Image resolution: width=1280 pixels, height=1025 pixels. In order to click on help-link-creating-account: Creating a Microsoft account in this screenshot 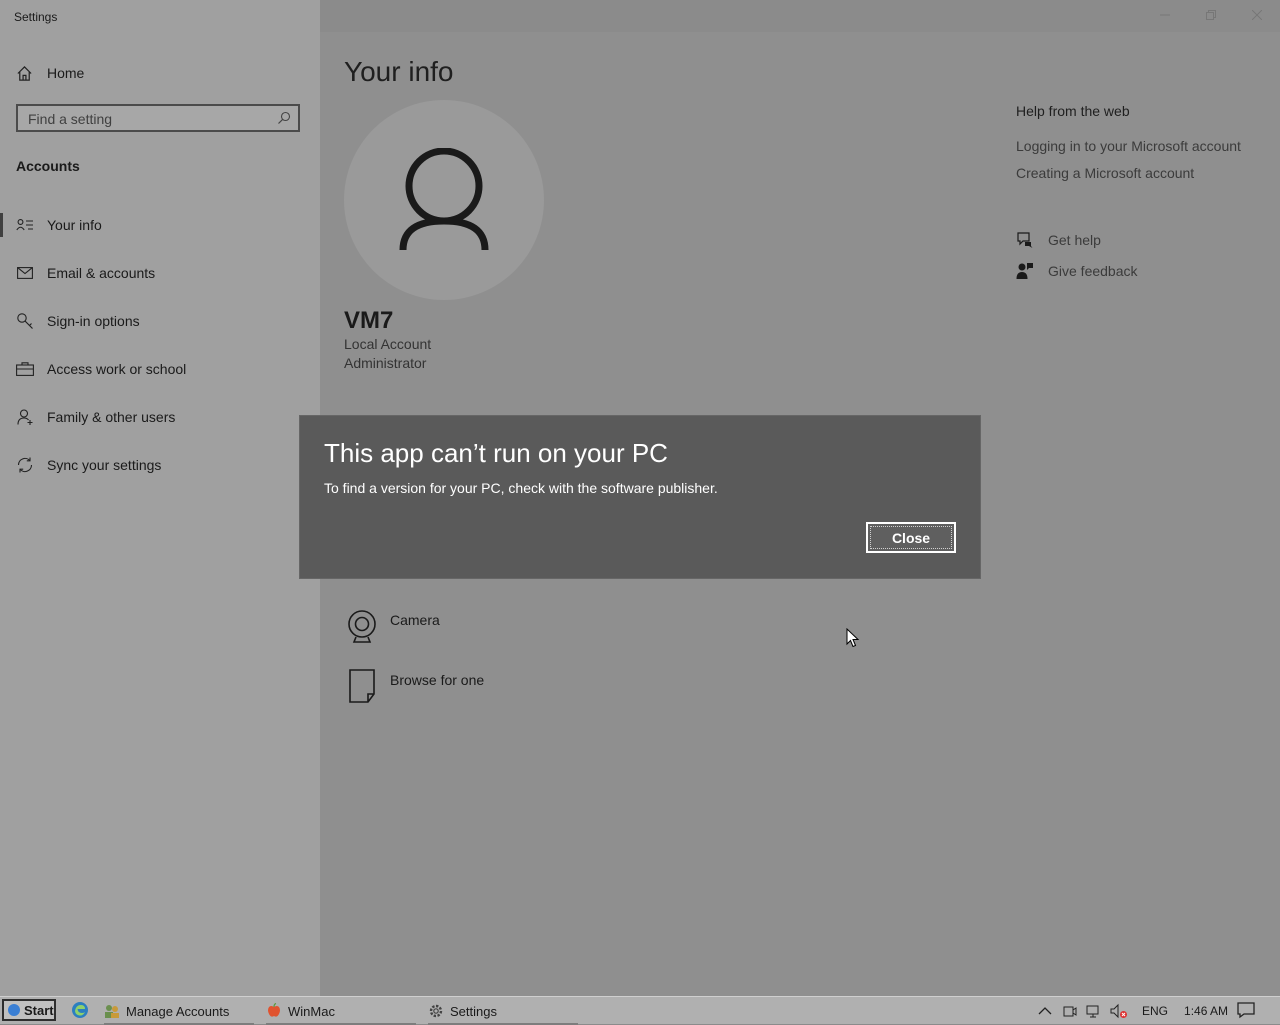, I will do `click(1105, 173)`.